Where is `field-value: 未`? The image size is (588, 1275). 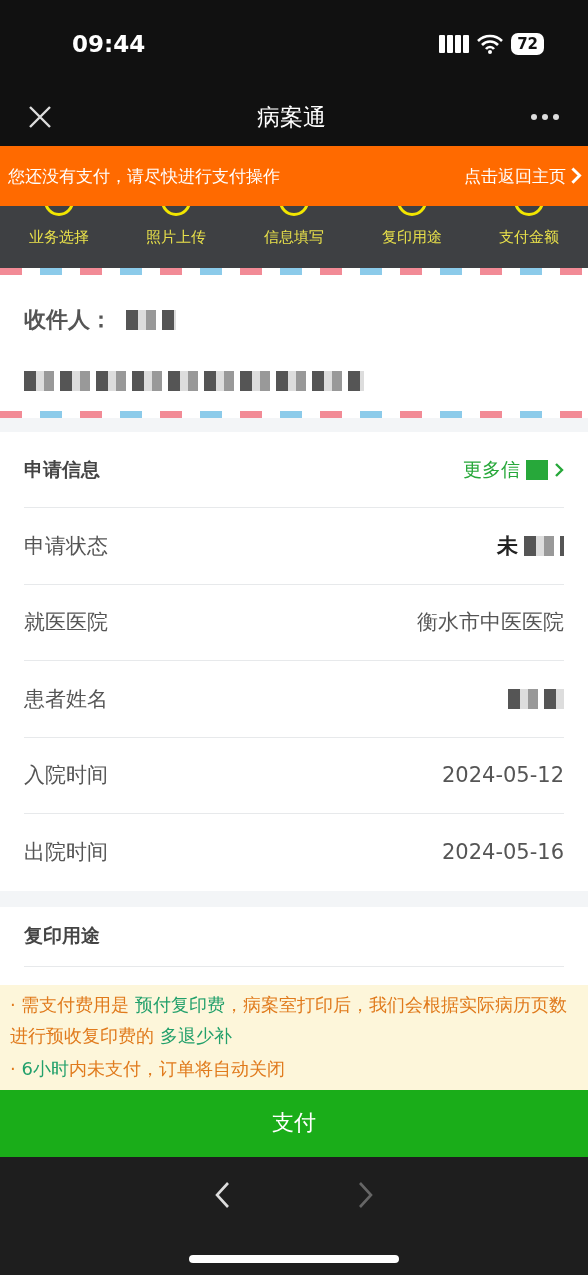
field-value: 未 is located at coordinates (530, 545).